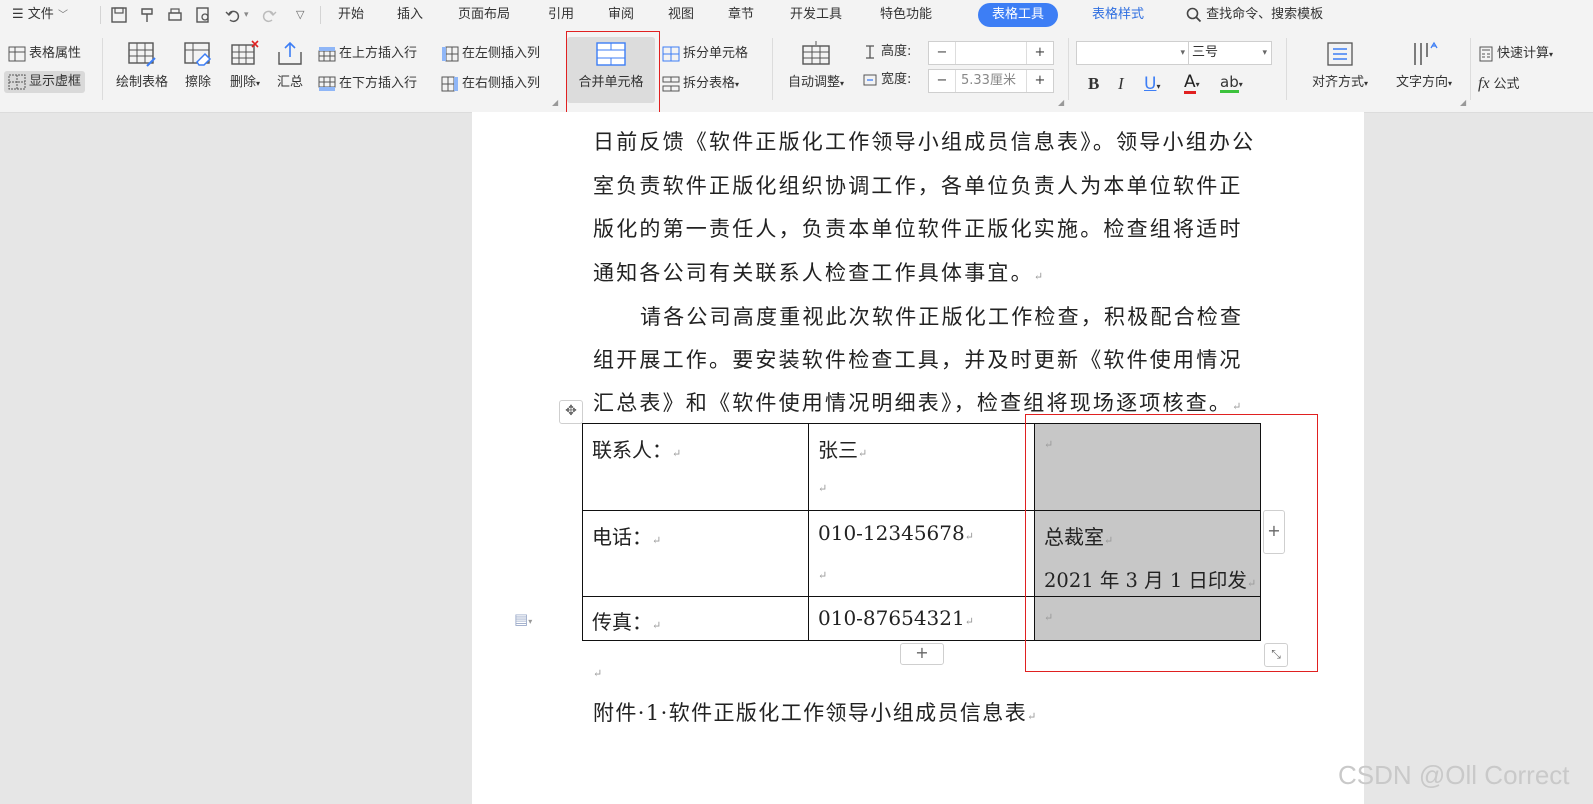  Describe the element at coordinates (922, 654) in the screenshot. I see `add-row-button: +` at that location.